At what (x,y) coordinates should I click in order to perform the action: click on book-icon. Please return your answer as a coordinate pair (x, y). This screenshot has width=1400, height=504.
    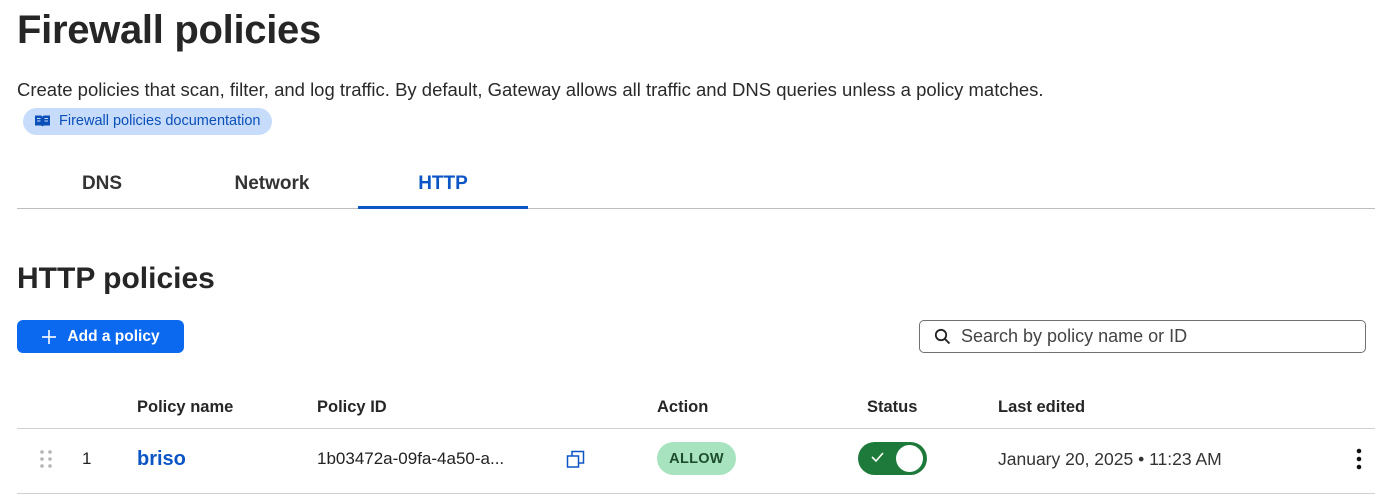
    Looking at the image, I should click on (42, 121).